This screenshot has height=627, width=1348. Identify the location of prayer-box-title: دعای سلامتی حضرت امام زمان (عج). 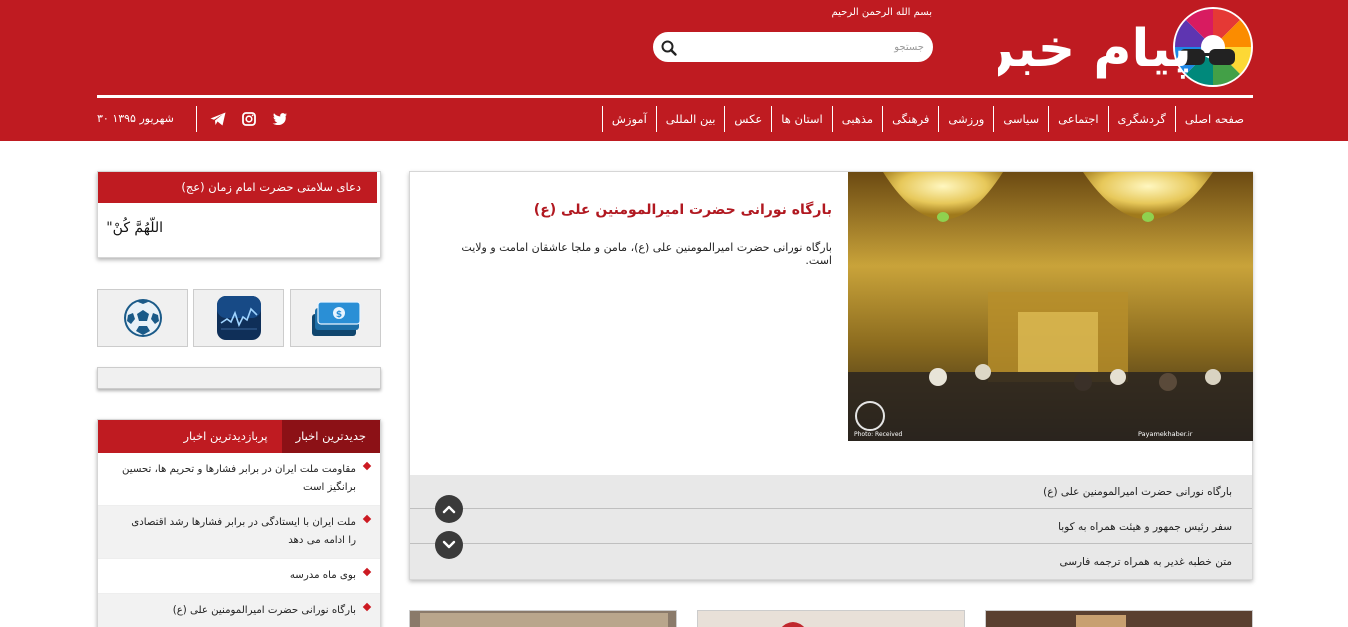
(239, 187).